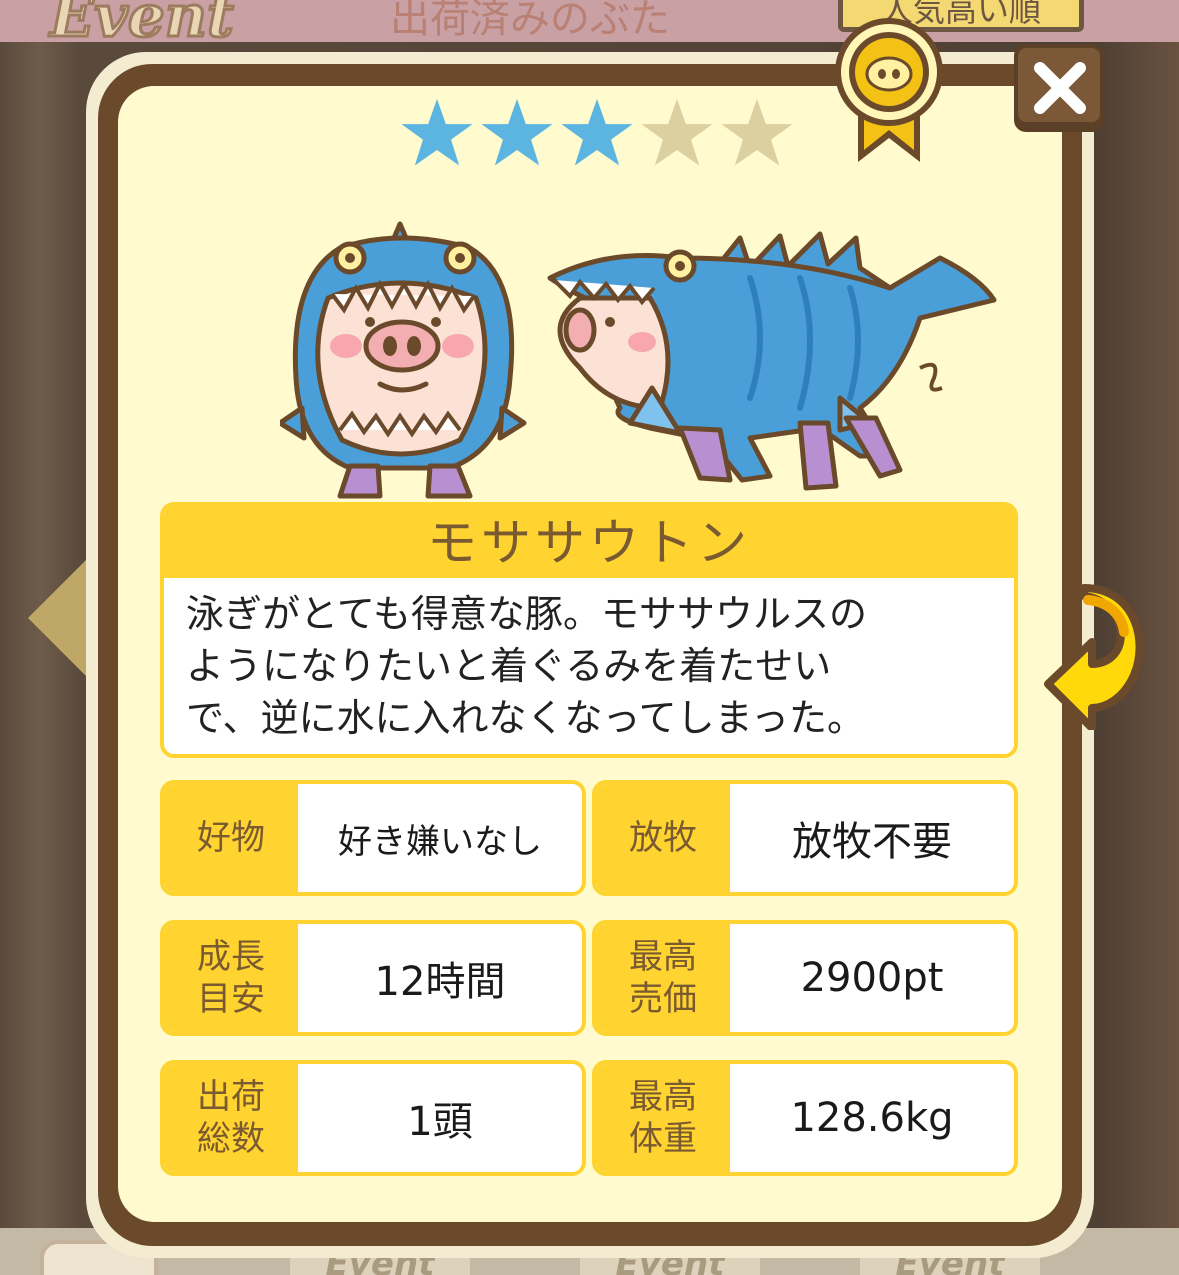 The height and width of the screenshot is (1275, 1179). I want to click on close-icon, so click(1060, 88).